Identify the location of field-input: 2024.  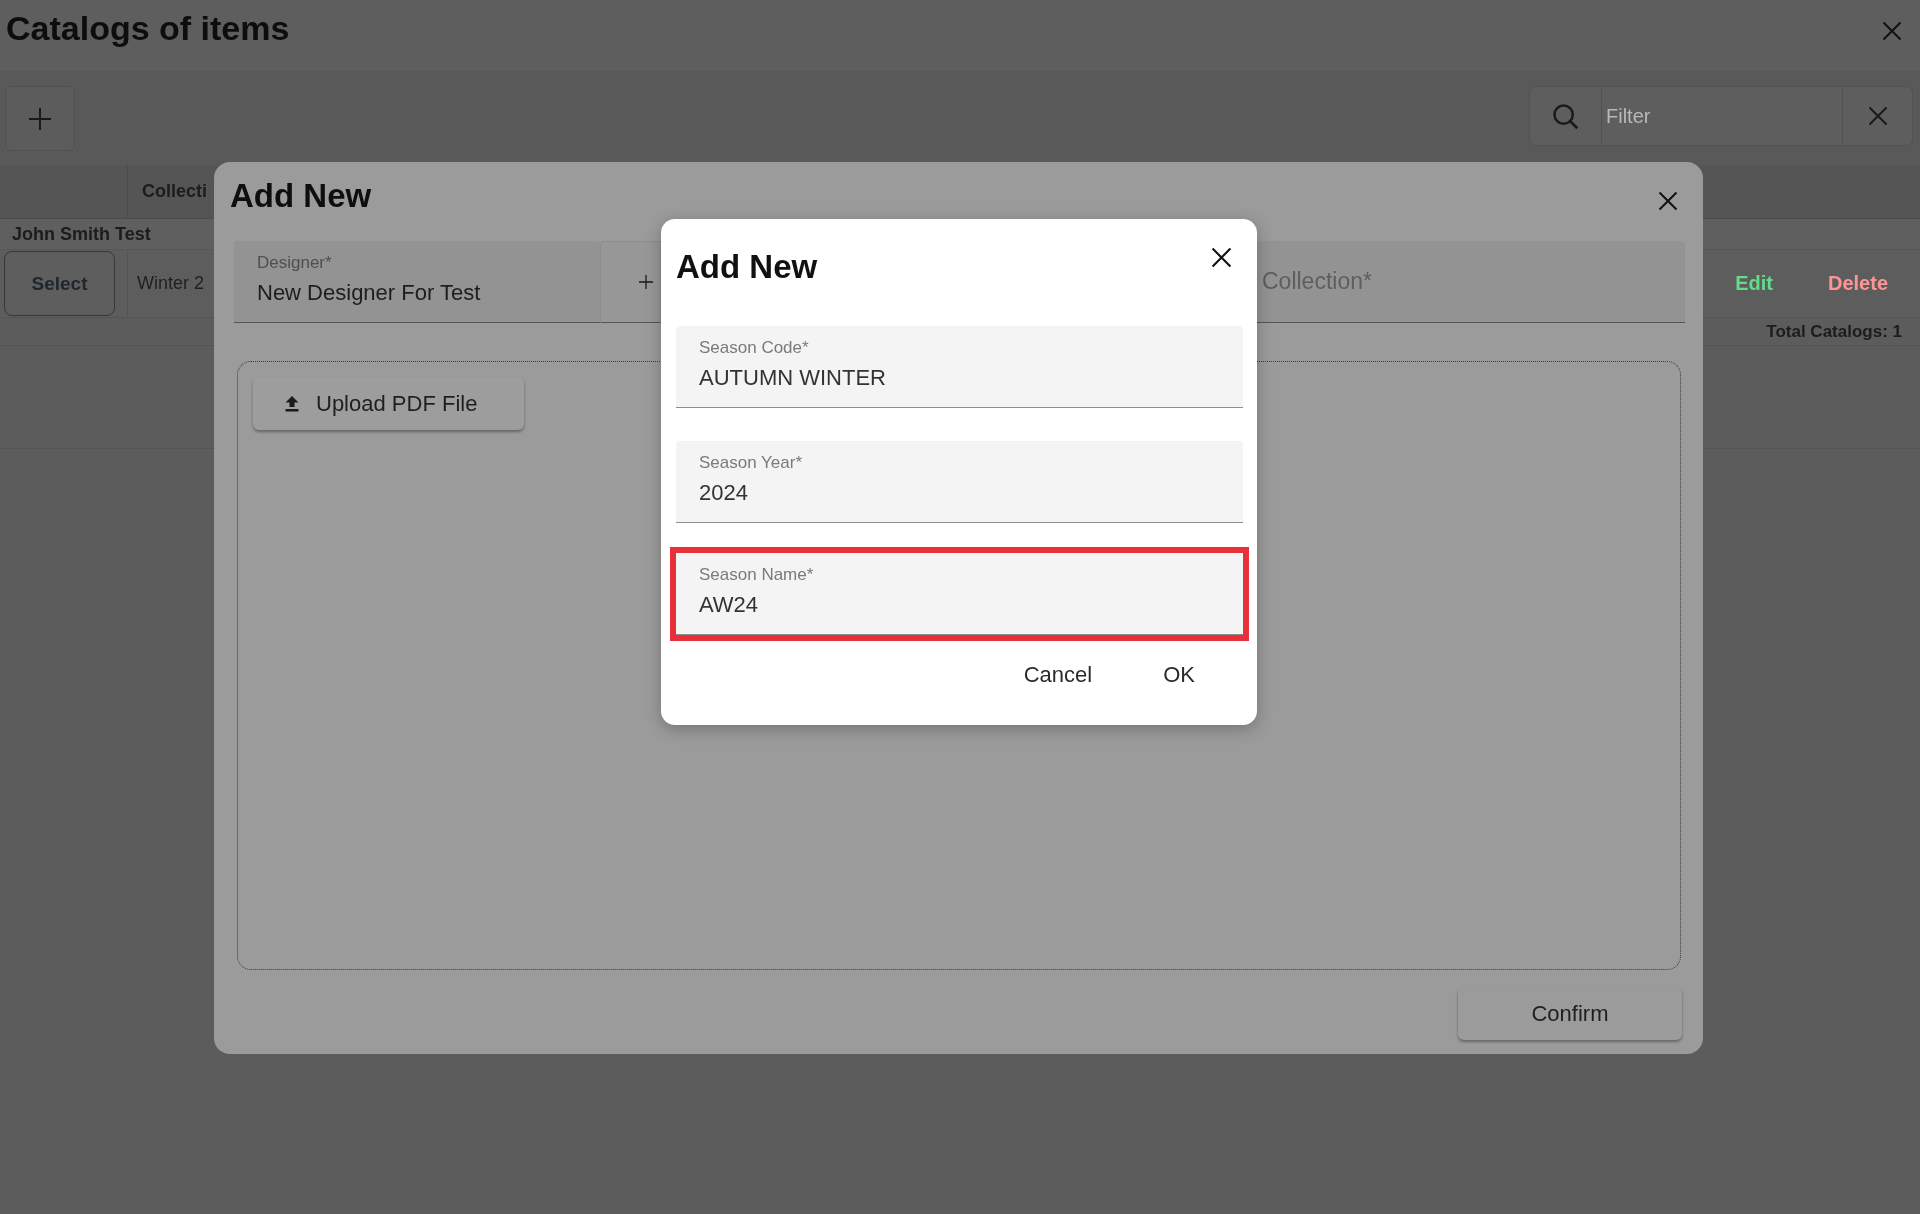
(966, 493).